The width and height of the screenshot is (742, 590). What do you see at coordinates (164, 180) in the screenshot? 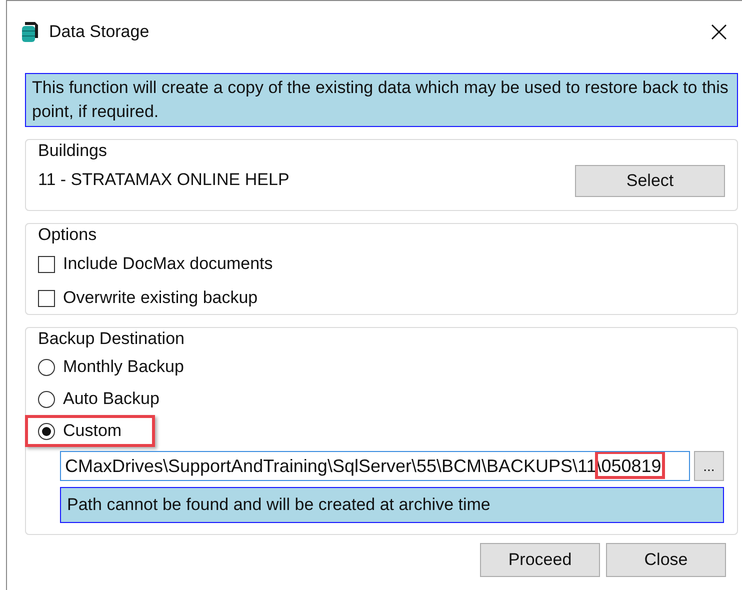
I see `building-name: 11 - STRATAMAX ONLINE HELP` at bounding box center [164, 180].